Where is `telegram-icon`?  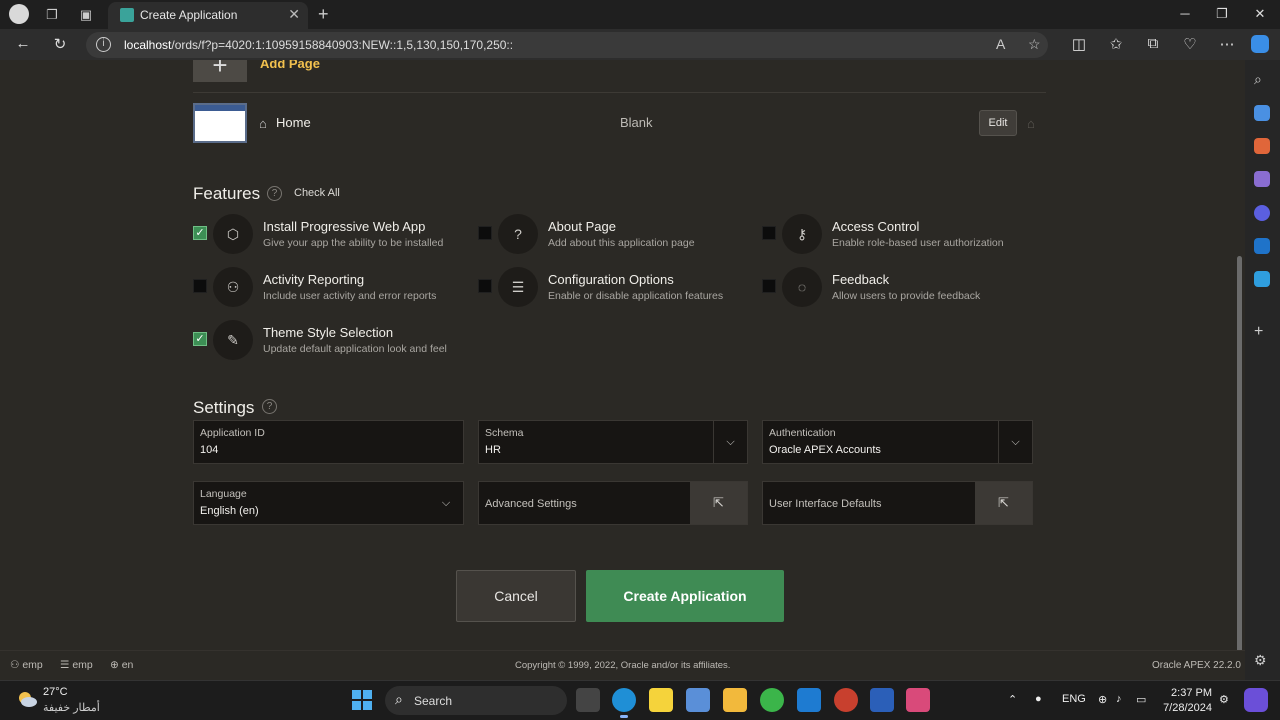 telegram-icon is located at coordinates (1262, 279).